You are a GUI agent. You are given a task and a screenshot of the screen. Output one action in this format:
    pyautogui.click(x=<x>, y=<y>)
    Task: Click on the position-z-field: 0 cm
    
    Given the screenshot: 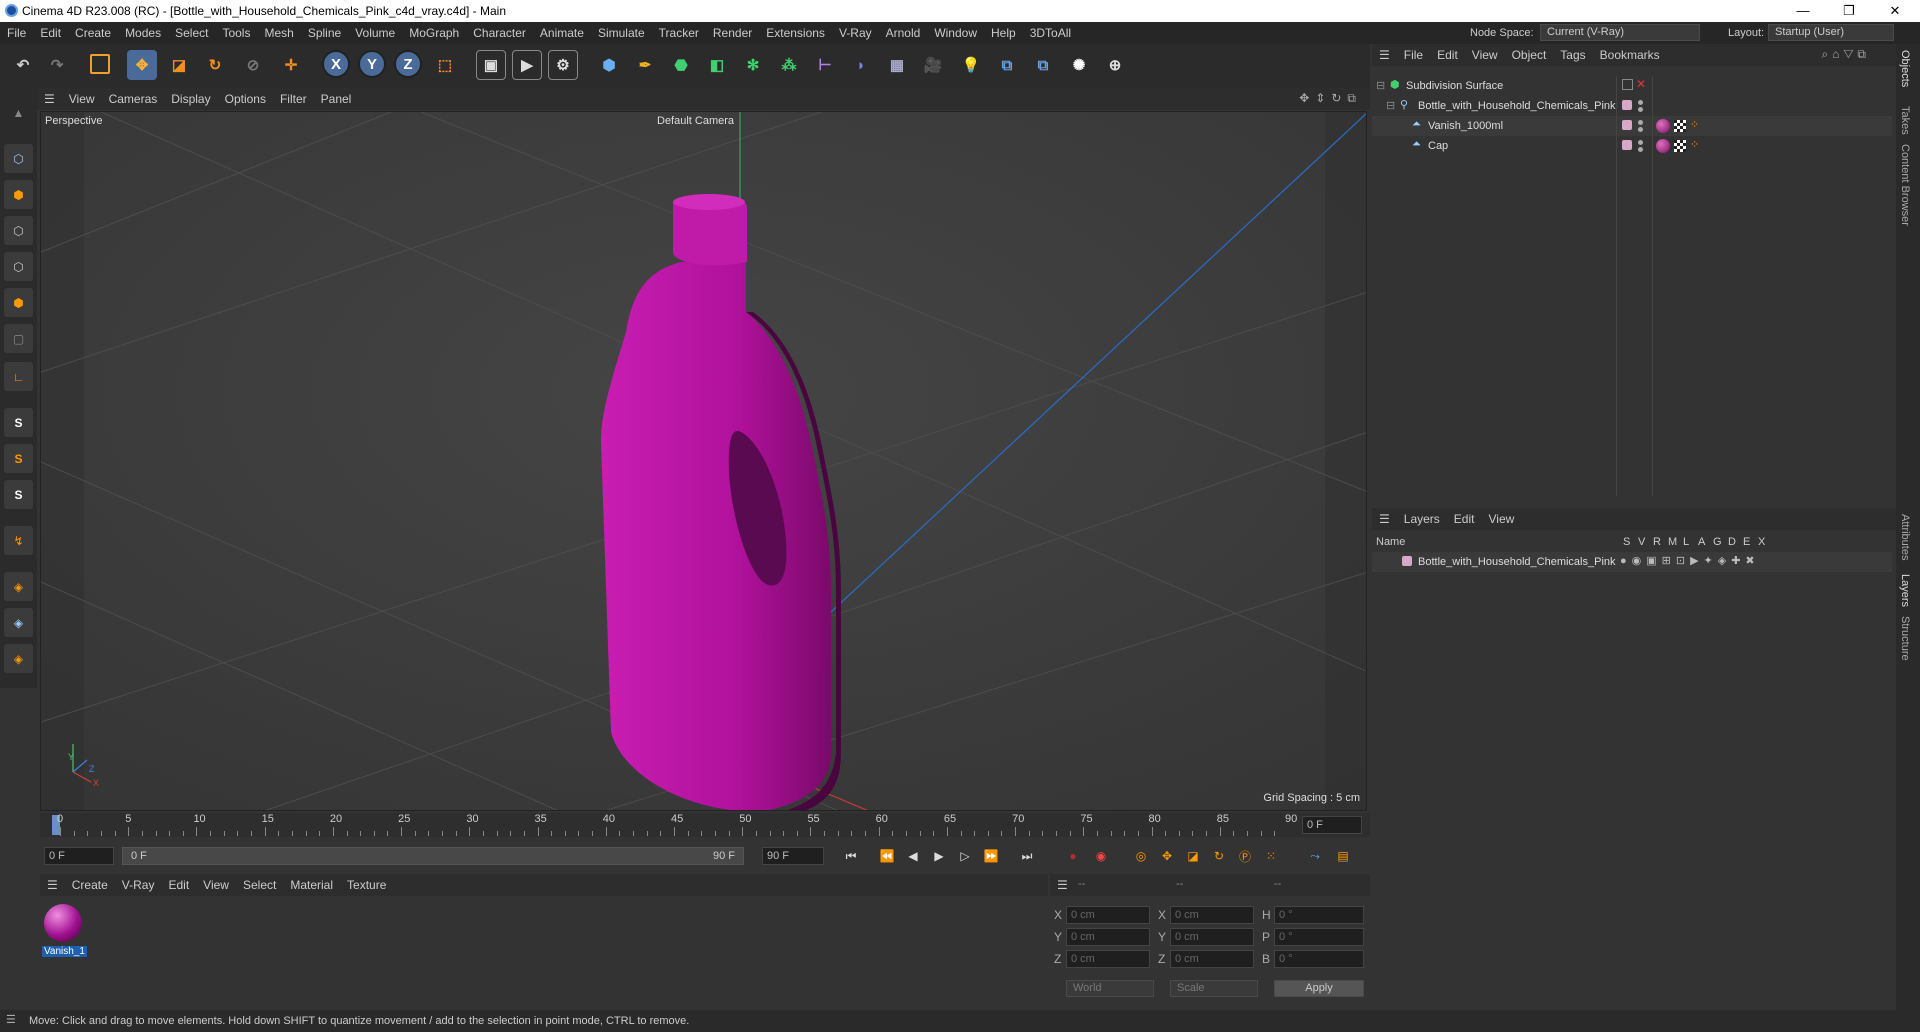 What is the action you would take?
    pyautogui.click(x=1108, y=959)
    